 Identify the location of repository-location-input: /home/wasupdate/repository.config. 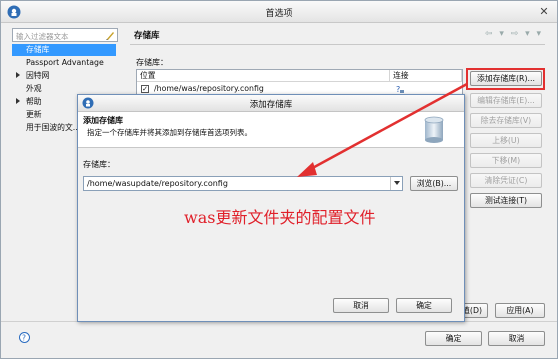
(243, 183).